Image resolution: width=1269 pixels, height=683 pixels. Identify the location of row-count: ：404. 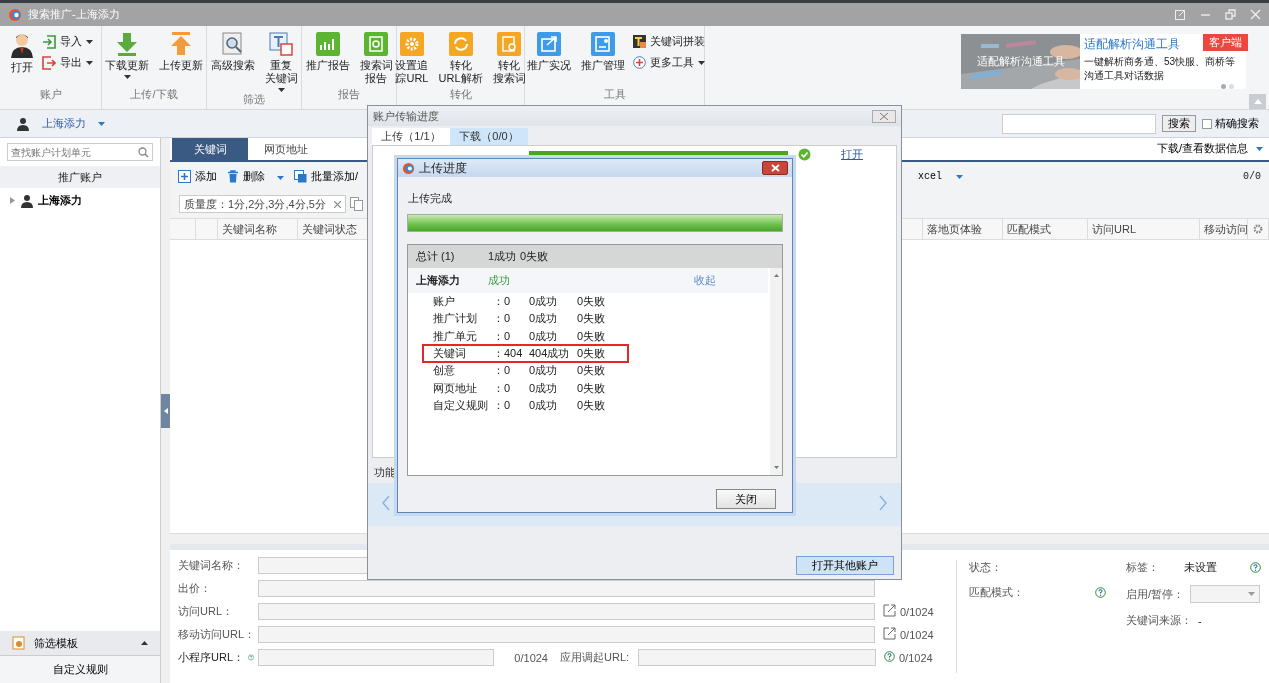
(508, 354).